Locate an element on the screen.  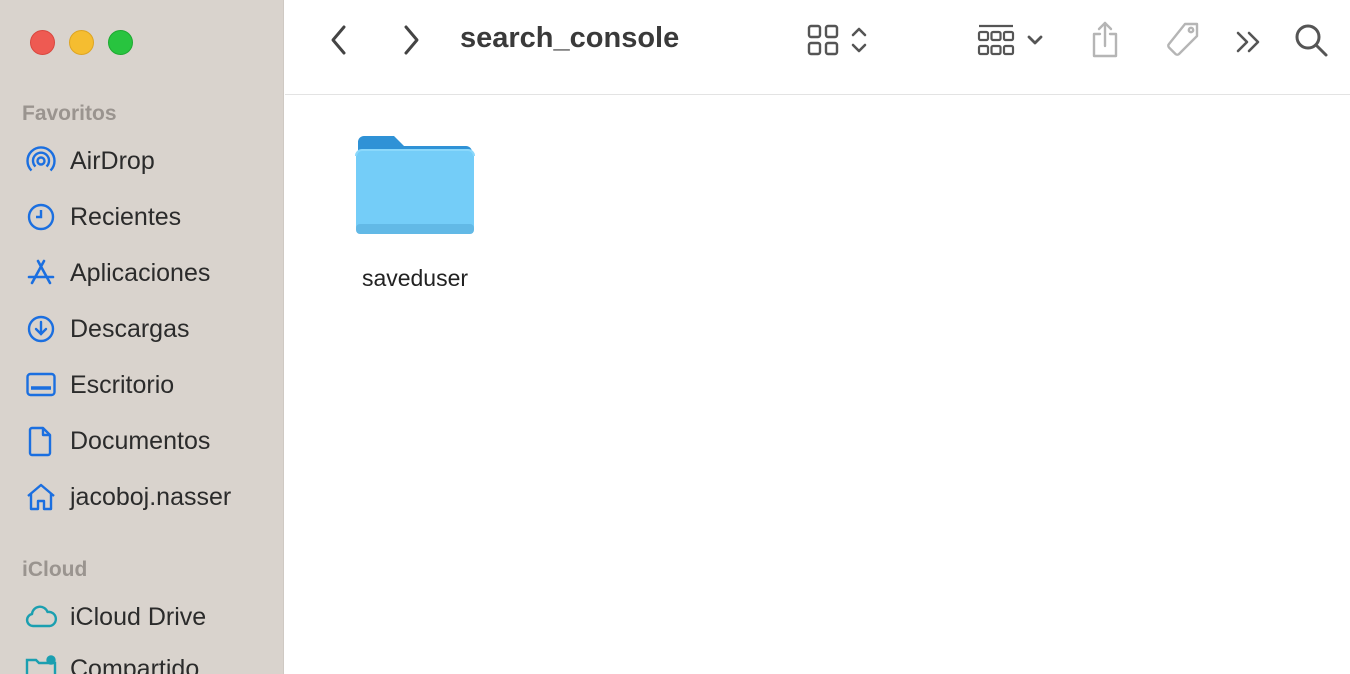
view-mode-button is located at coordinates (837, 42).